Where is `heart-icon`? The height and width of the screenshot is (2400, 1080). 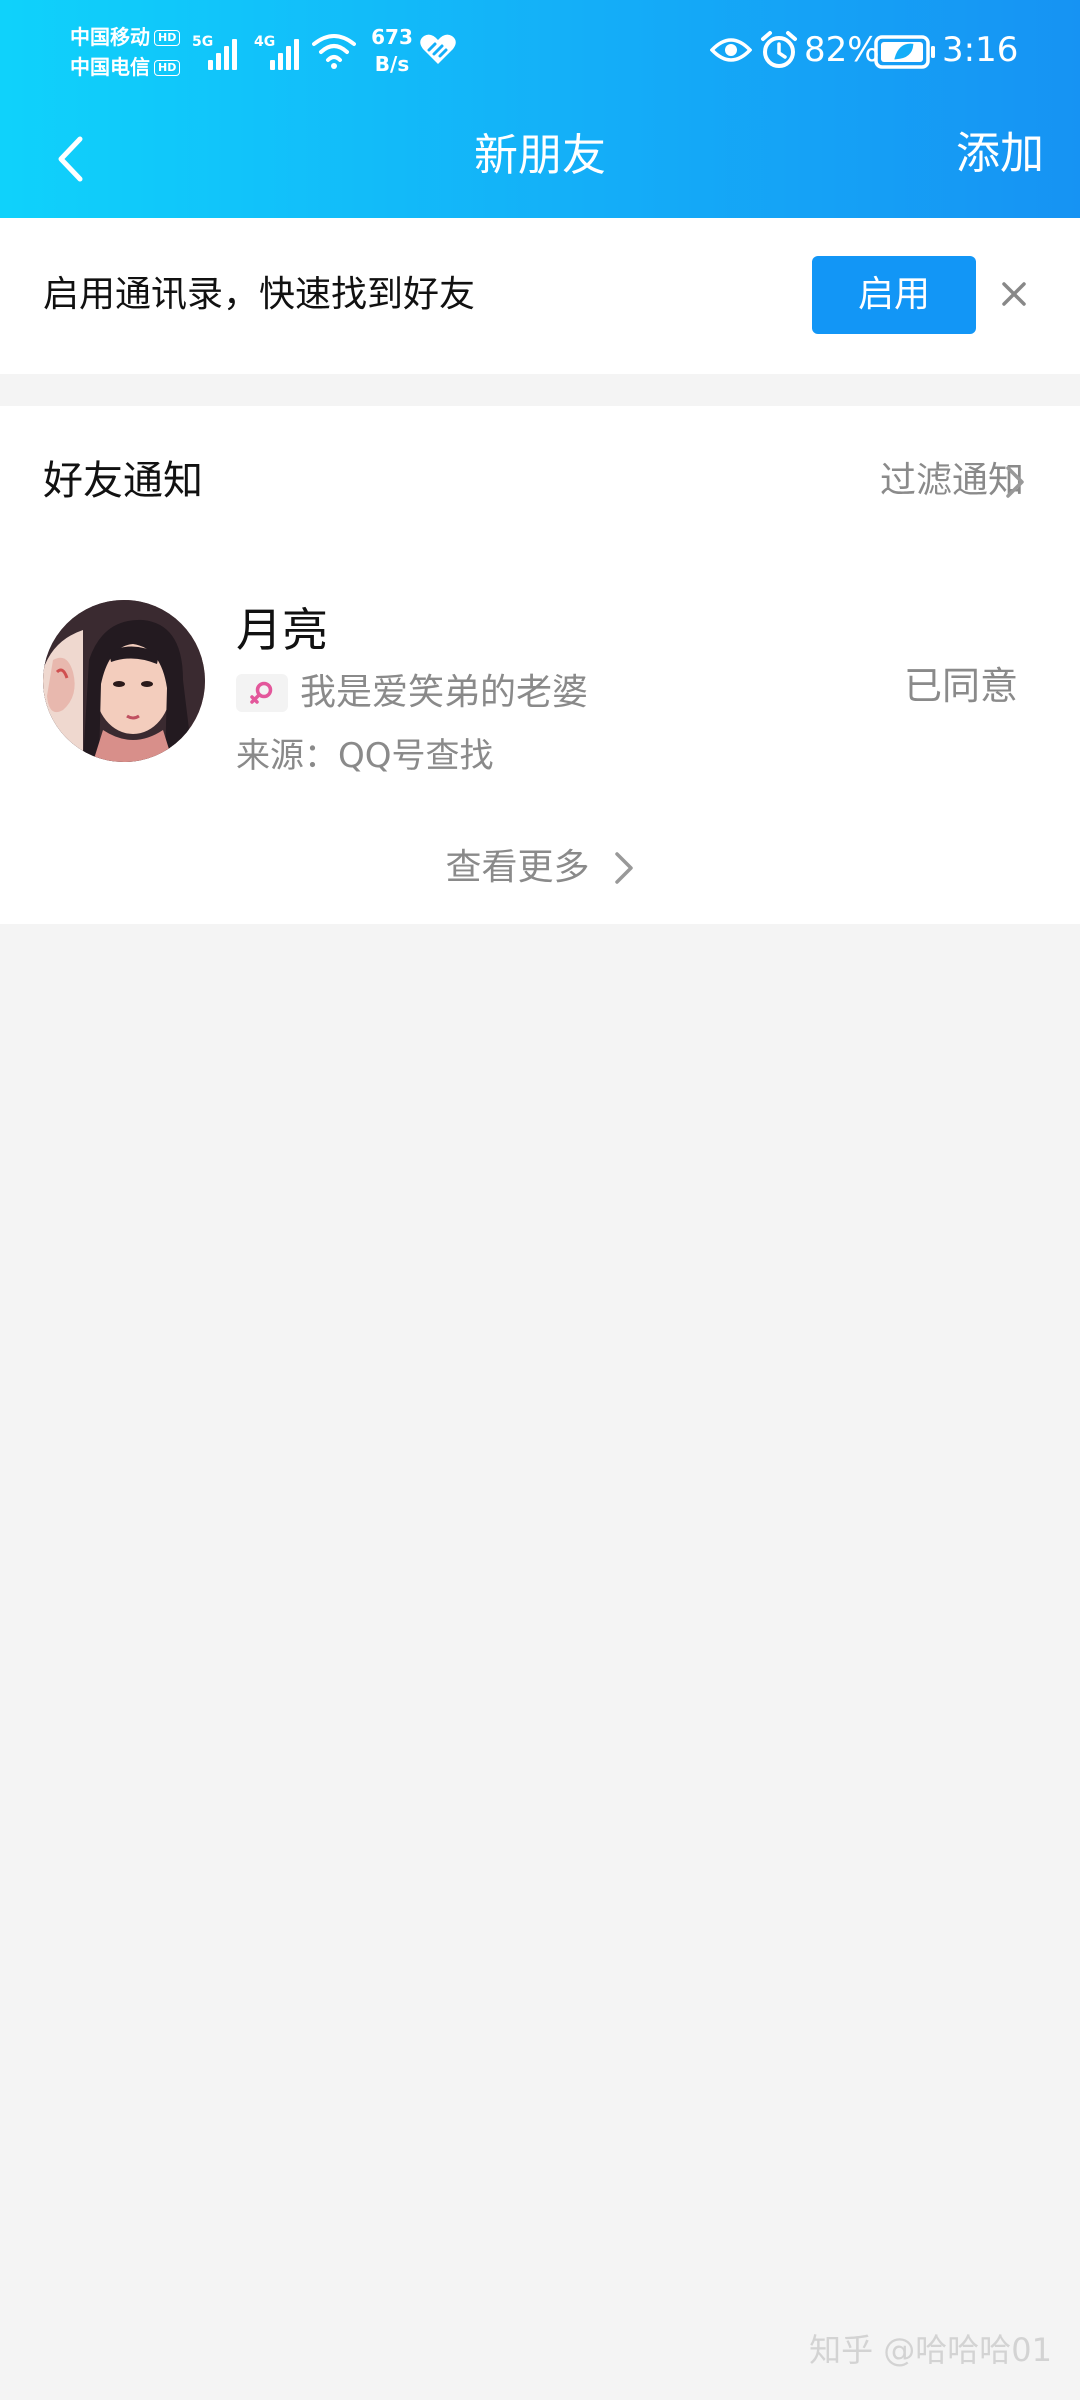 heart-icon is located at coordinates (438, 49).